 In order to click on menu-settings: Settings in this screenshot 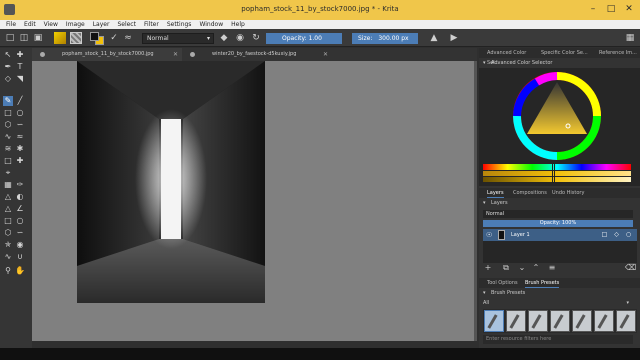, I will do `click(179, 24)`.